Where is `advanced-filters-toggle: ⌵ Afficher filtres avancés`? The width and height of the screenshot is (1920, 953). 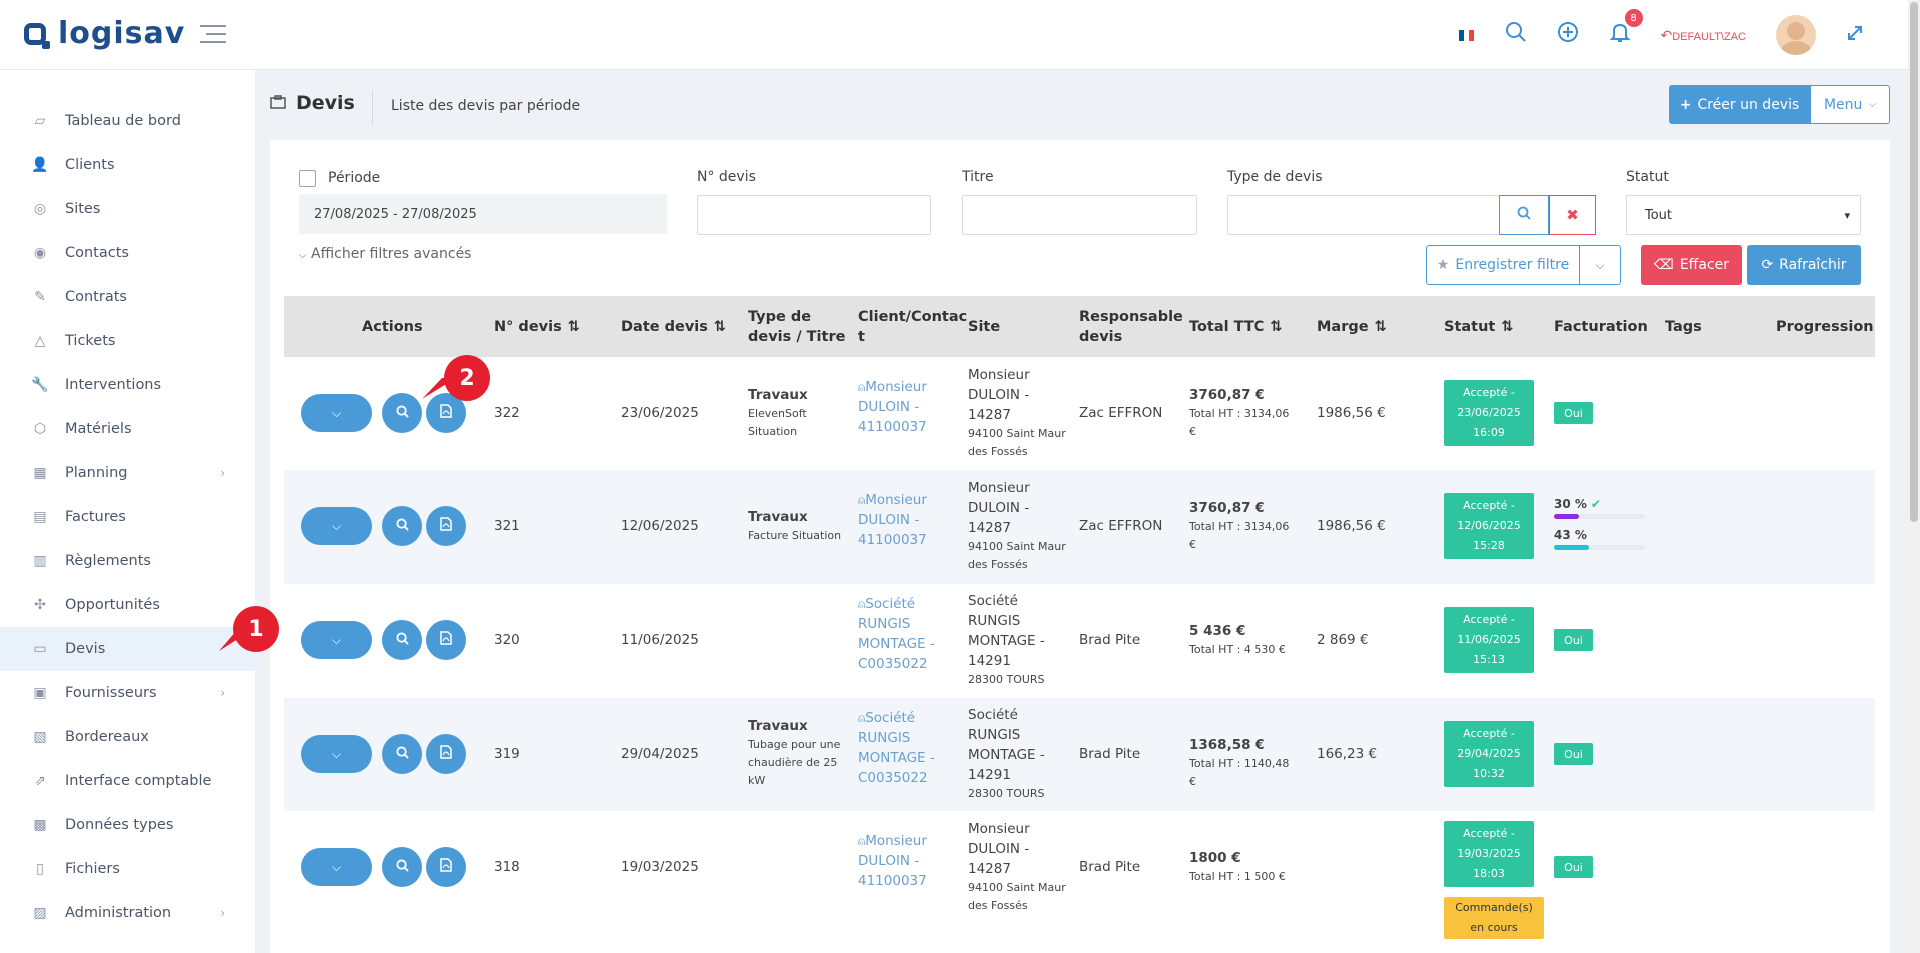
advanced-filters-toggle: ⌵ Afficher filtres avancés is located at coordinates (385, 254).